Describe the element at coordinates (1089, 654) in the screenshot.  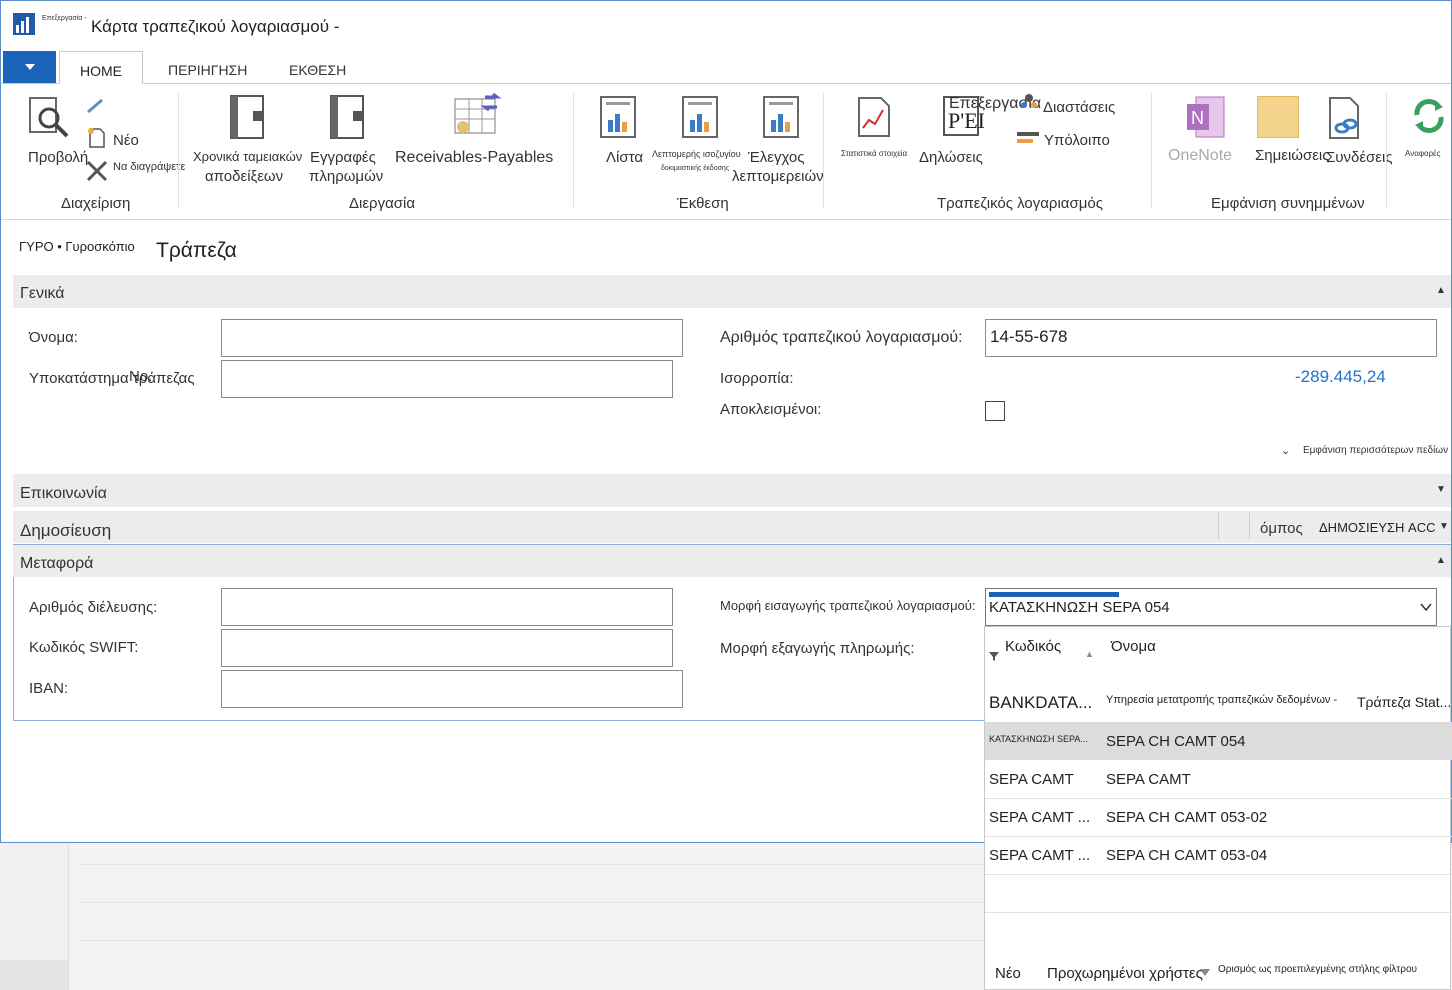
I see `sort-ascending-icon: ▲` at that location.